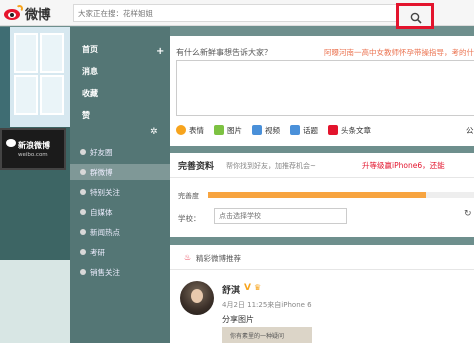 The width and height of the screenshot is (474, 343). Describe the element at coordinates (35, 77) in the screenshot. I see `background-window` at that location.